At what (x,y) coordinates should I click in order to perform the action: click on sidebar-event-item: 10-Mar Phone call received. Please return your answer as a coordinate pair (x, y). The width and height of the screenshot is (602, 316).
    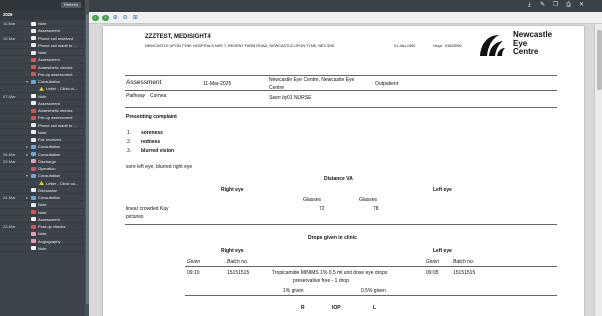
    Looking at the image, I should click on (42, 38).